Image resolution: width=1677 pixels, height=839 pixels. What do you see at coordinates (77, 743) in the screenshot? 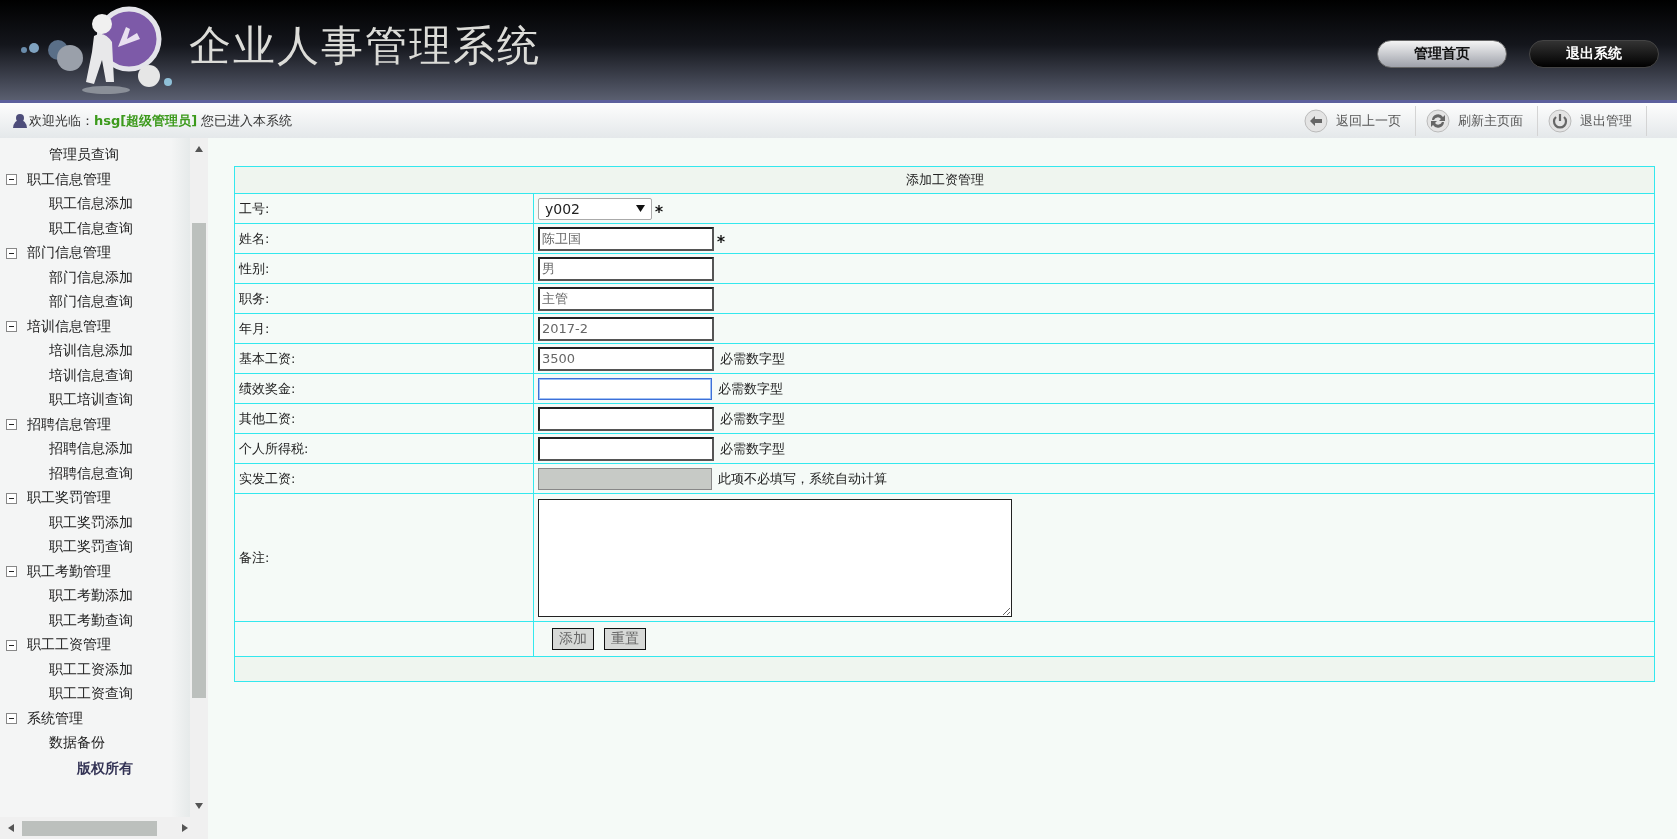
I see `tree-item: 数据备份` at bounding box center [77, 743].